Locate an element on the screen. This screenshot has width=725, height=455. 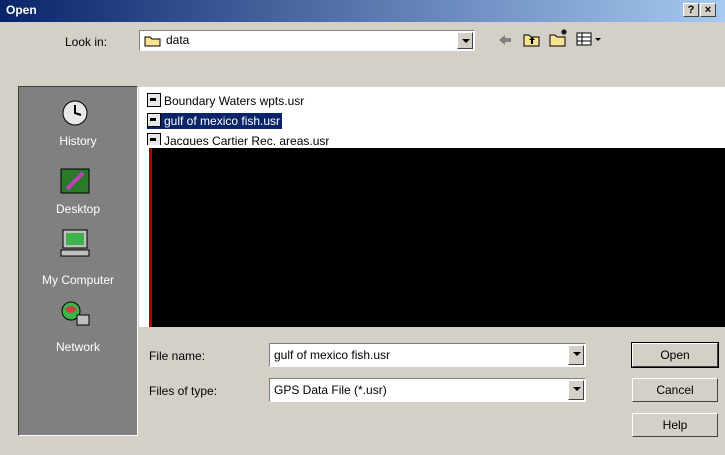
history-icon is located at coordinates (75, 113).